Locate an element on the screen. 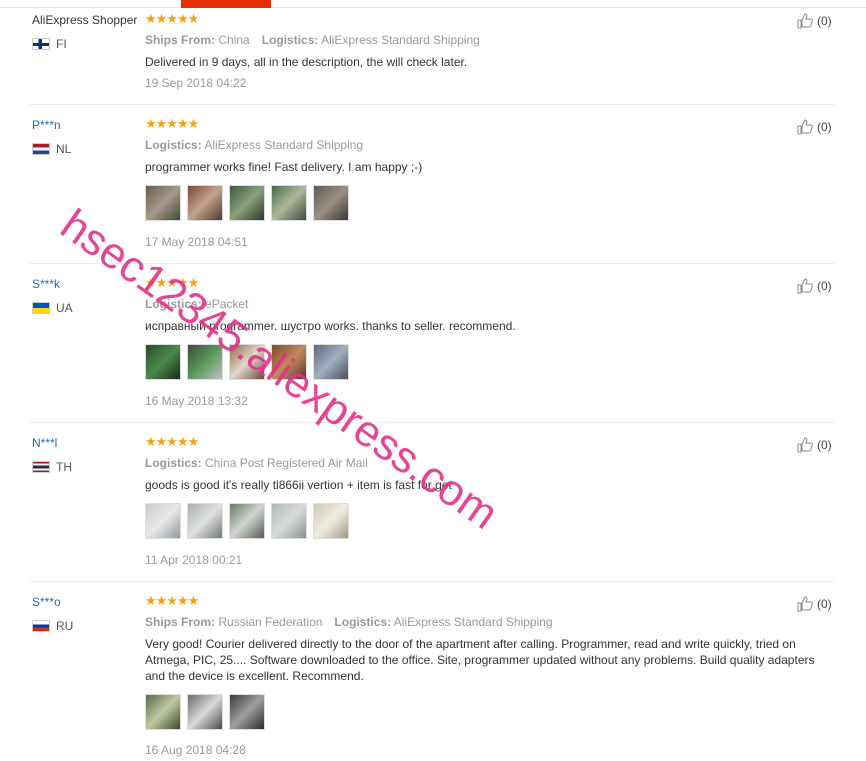 Image resolution: width=866 pixels, height=761 pixels. logistics-value: ePacket is located at coordinates (227, 304).